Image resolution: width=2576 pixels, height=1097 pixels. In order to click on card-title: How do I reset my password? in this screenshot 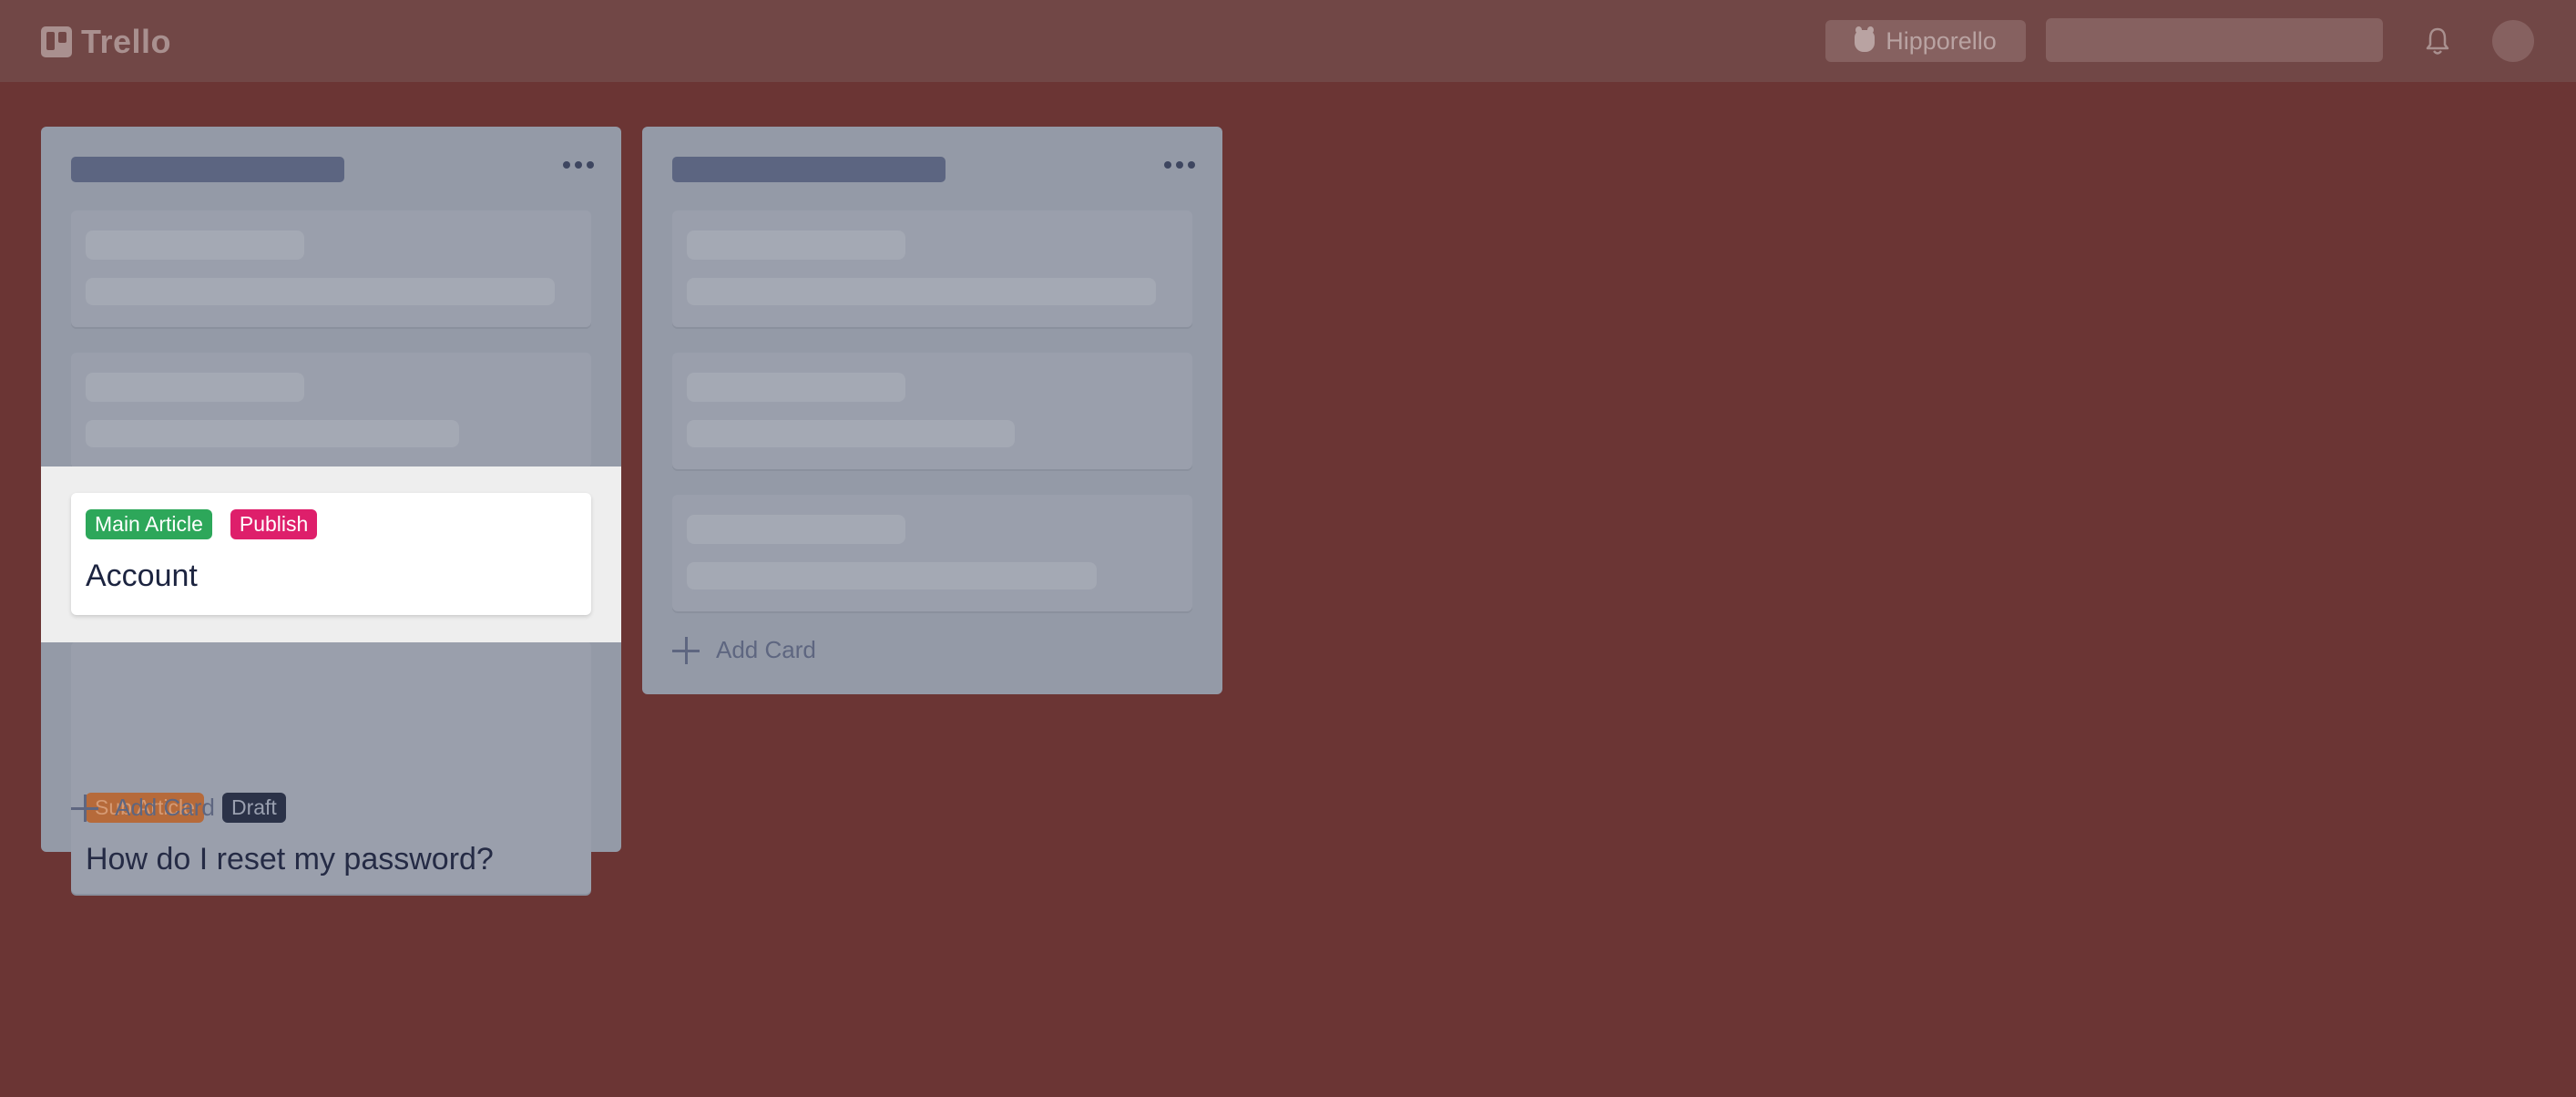, I will do `click(290, 859)`.